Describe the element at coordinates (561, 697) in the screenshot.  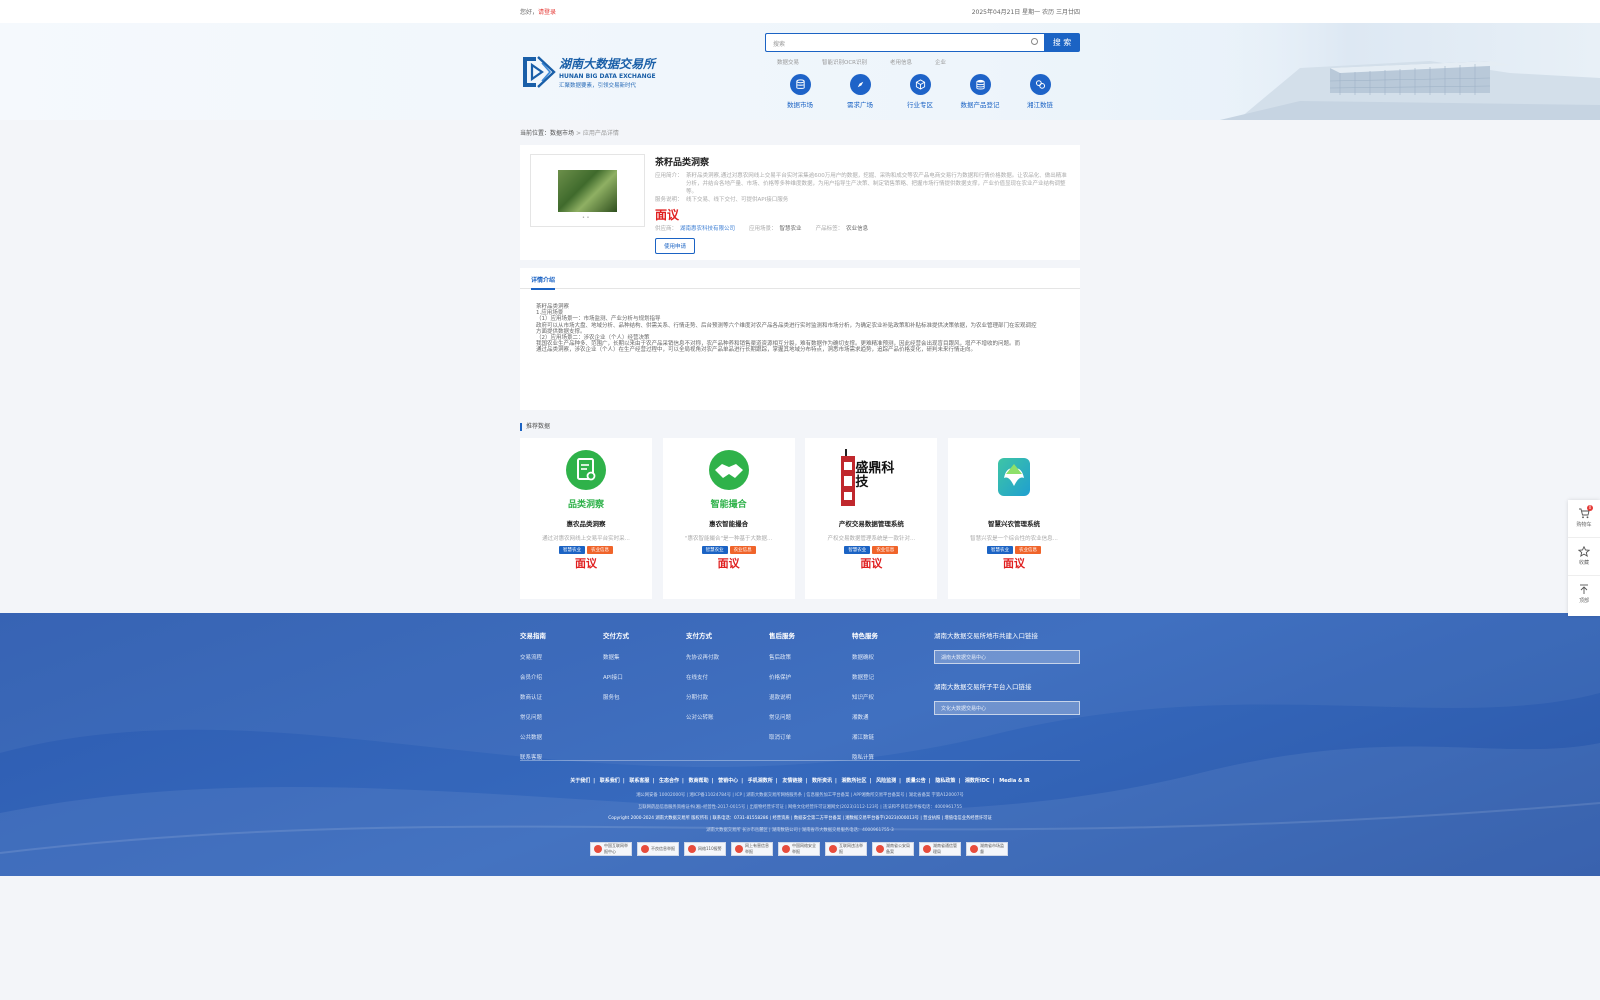
I see `footer-link: 数商认证` at that location.